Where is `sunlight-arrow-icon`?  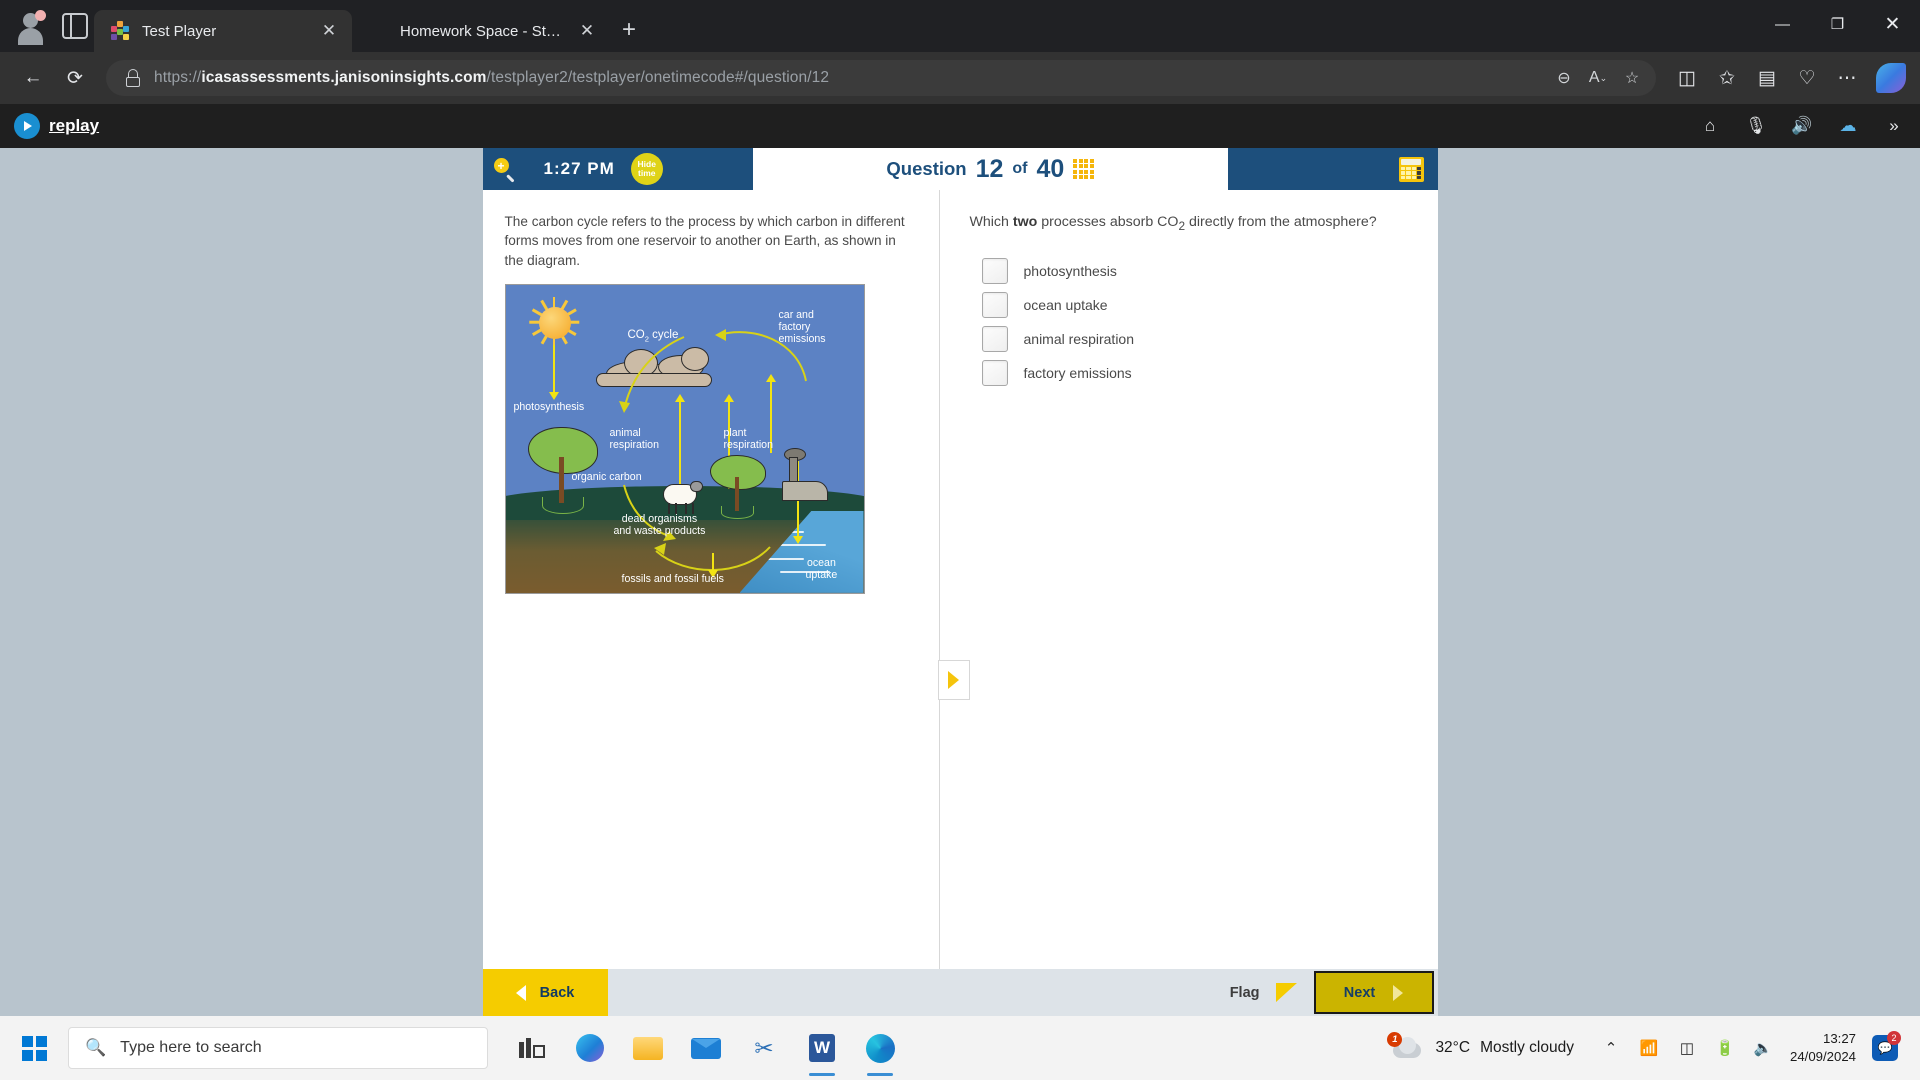
sunlight-arrow-icon is located at coordinates (553, 372).